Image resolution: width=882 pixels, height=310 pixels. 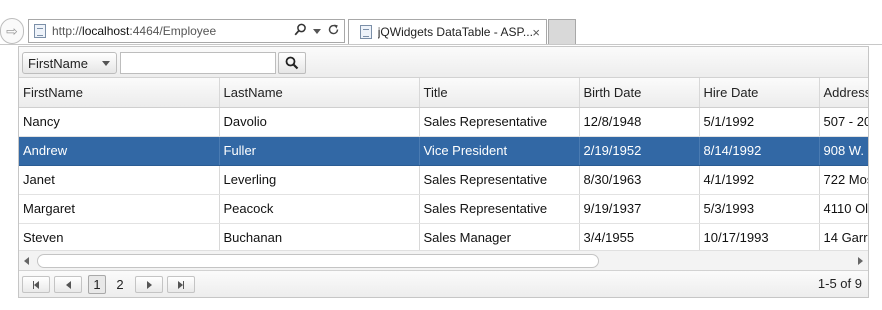 I want to click on table-cell: 4110 Old Redmond Rd., so click(x=843, y=209).